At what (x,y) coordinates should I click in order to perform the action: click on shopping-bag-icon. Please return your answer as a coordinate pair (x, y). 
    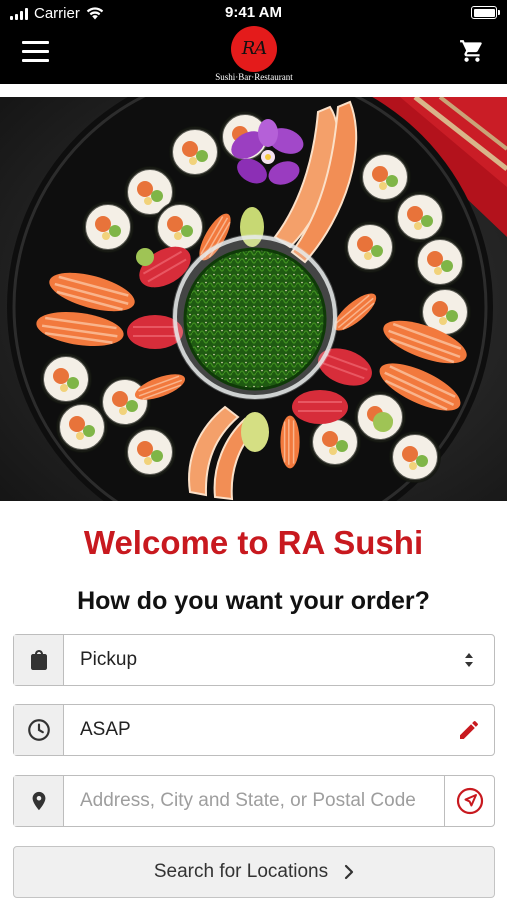
    Looking at the image, I should click on (39, 660).